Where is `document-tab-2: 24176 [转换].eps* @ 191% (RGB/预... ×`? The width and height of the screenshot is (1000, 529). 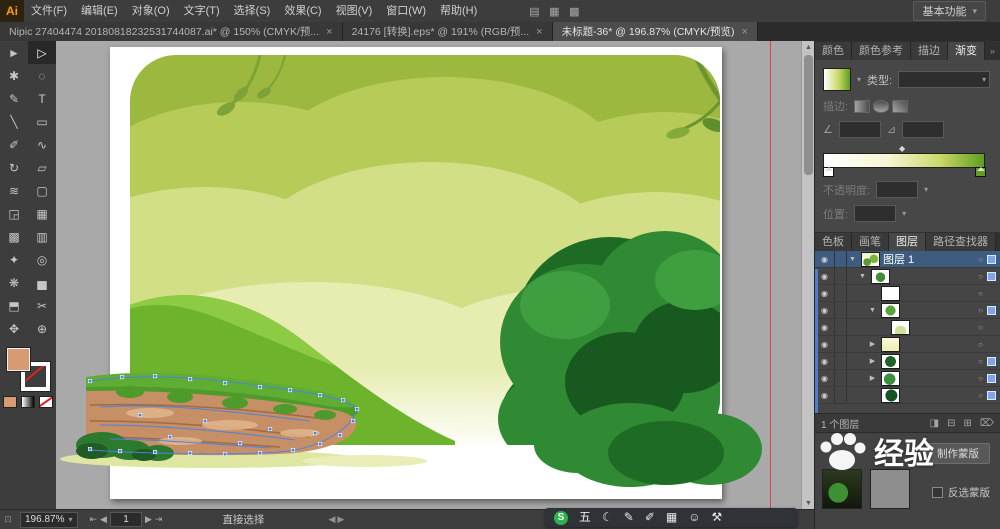 document-tab-2: 24176 [转换].eps* @ 191% (RGB/预... × is located at coordinates (447, 31).